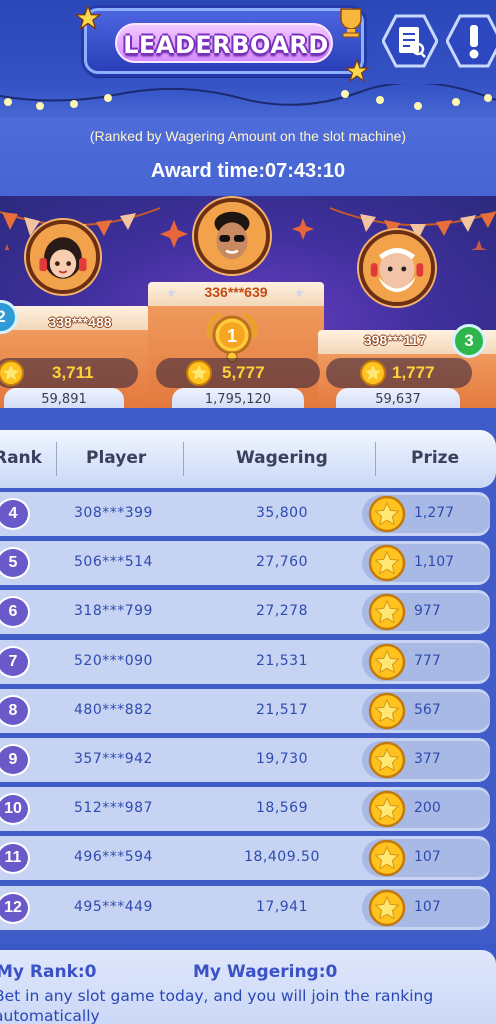 The width and height of the screenshot is (496, 1024). What do you see at coordinates (282, 857) in the screenshot?
I see `wagering-amount: 18,409.50` at bounding box center [282, 857].